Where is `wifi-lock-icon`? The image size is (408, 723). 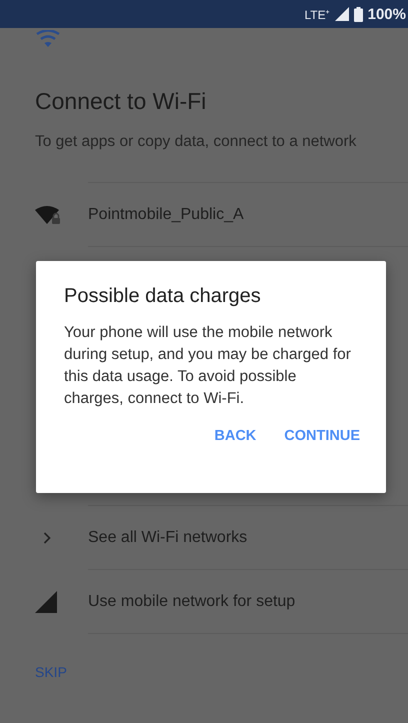 wifi-lock-icon is located at coordinates (48, 214).